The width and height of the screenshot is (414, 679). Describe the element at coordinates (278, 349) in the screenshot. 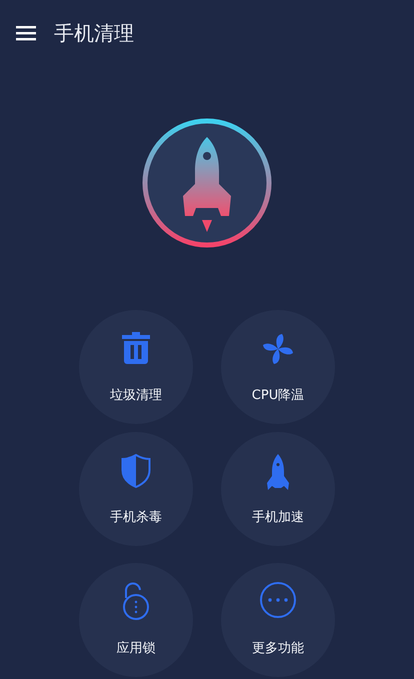

I see `fan-icon` at that location.